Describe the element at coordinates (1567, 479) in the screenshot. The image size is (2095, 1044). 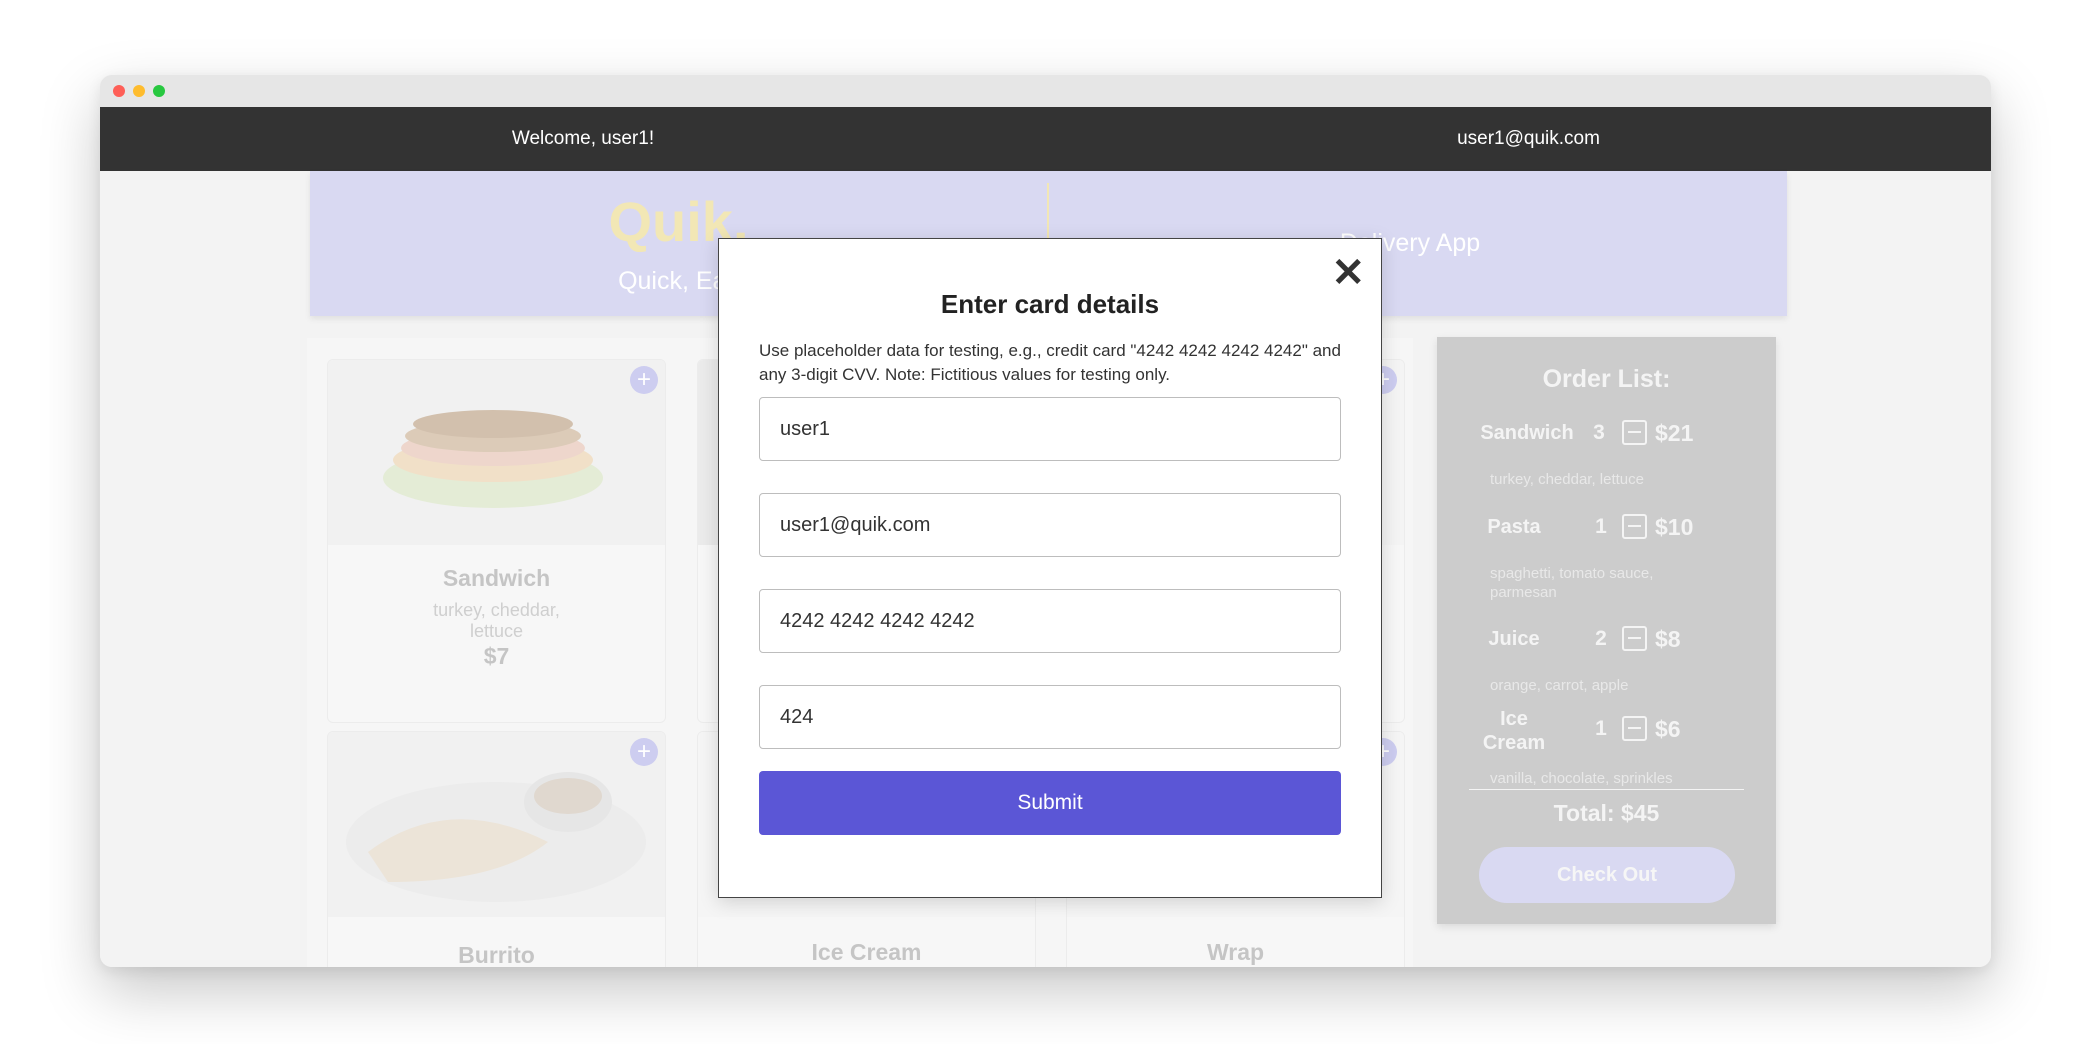
I see `order-item-ingredients: turkey, cheddar, lettuce` at that location.